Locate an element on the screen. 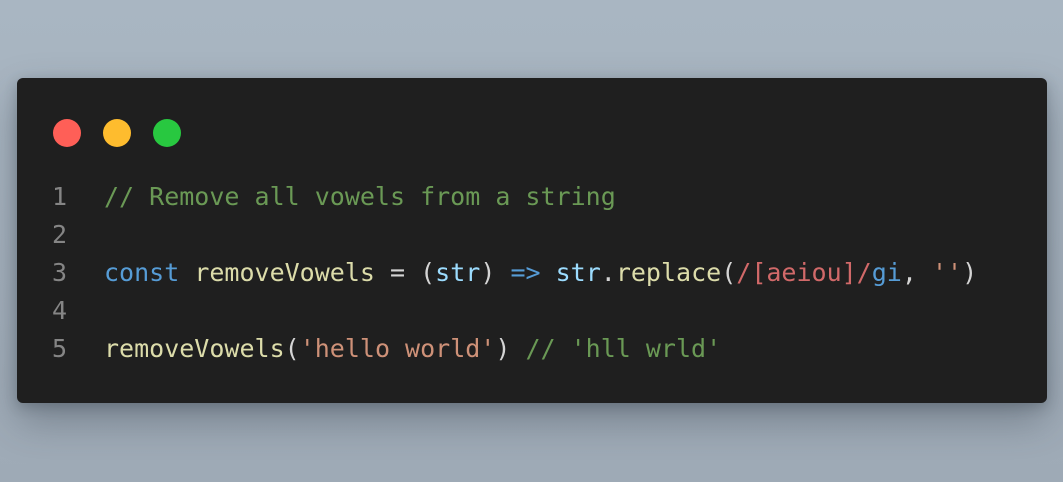 The height and width of the screenshot is (482, 1063). line-content: // Remove all vowels from a string is located at coordinates (360, 197).